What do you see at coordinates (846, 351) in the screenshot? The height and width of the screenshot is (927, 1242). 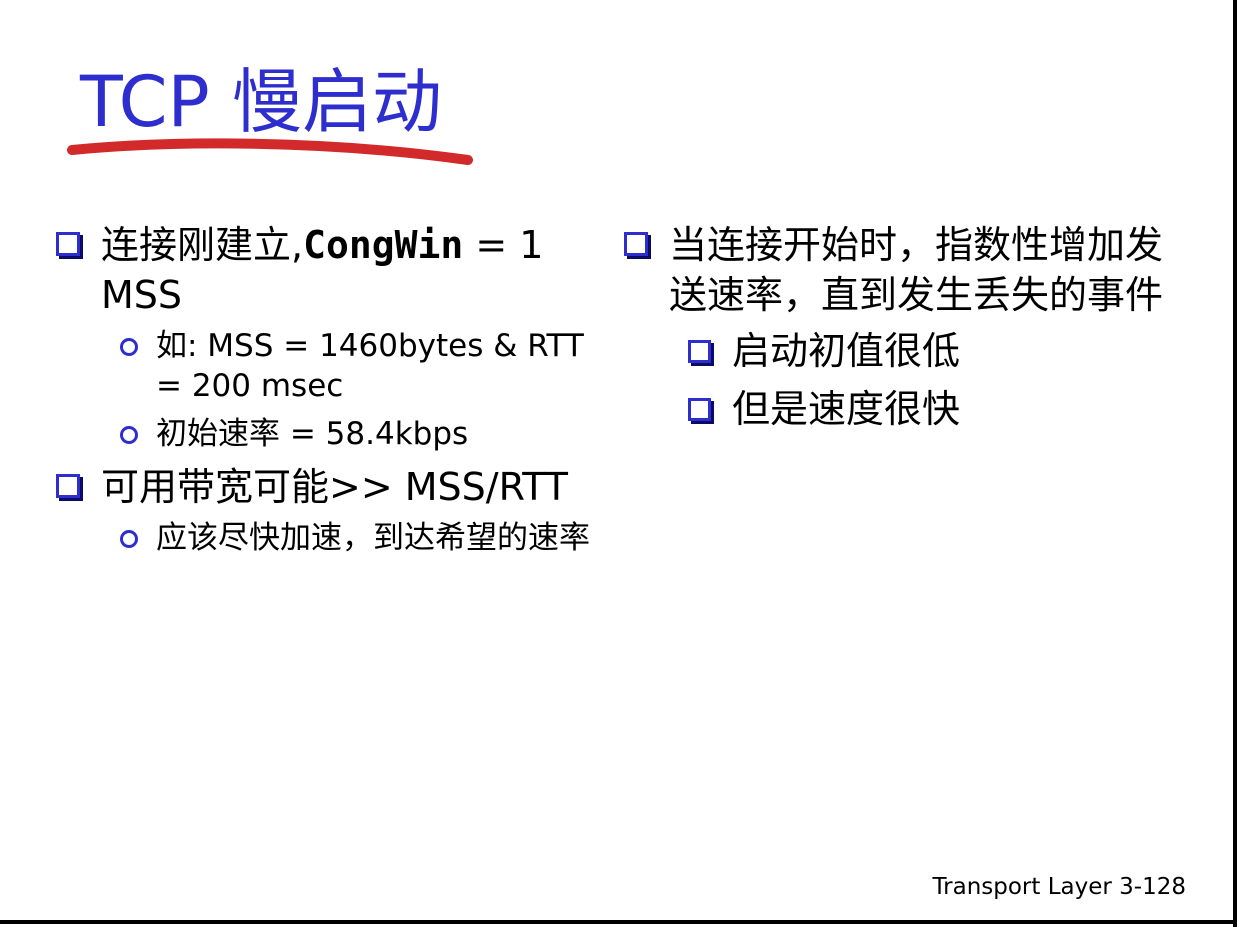 I see `sub-bullet-text: 启动初值很低` at bounding box center [846, 351].